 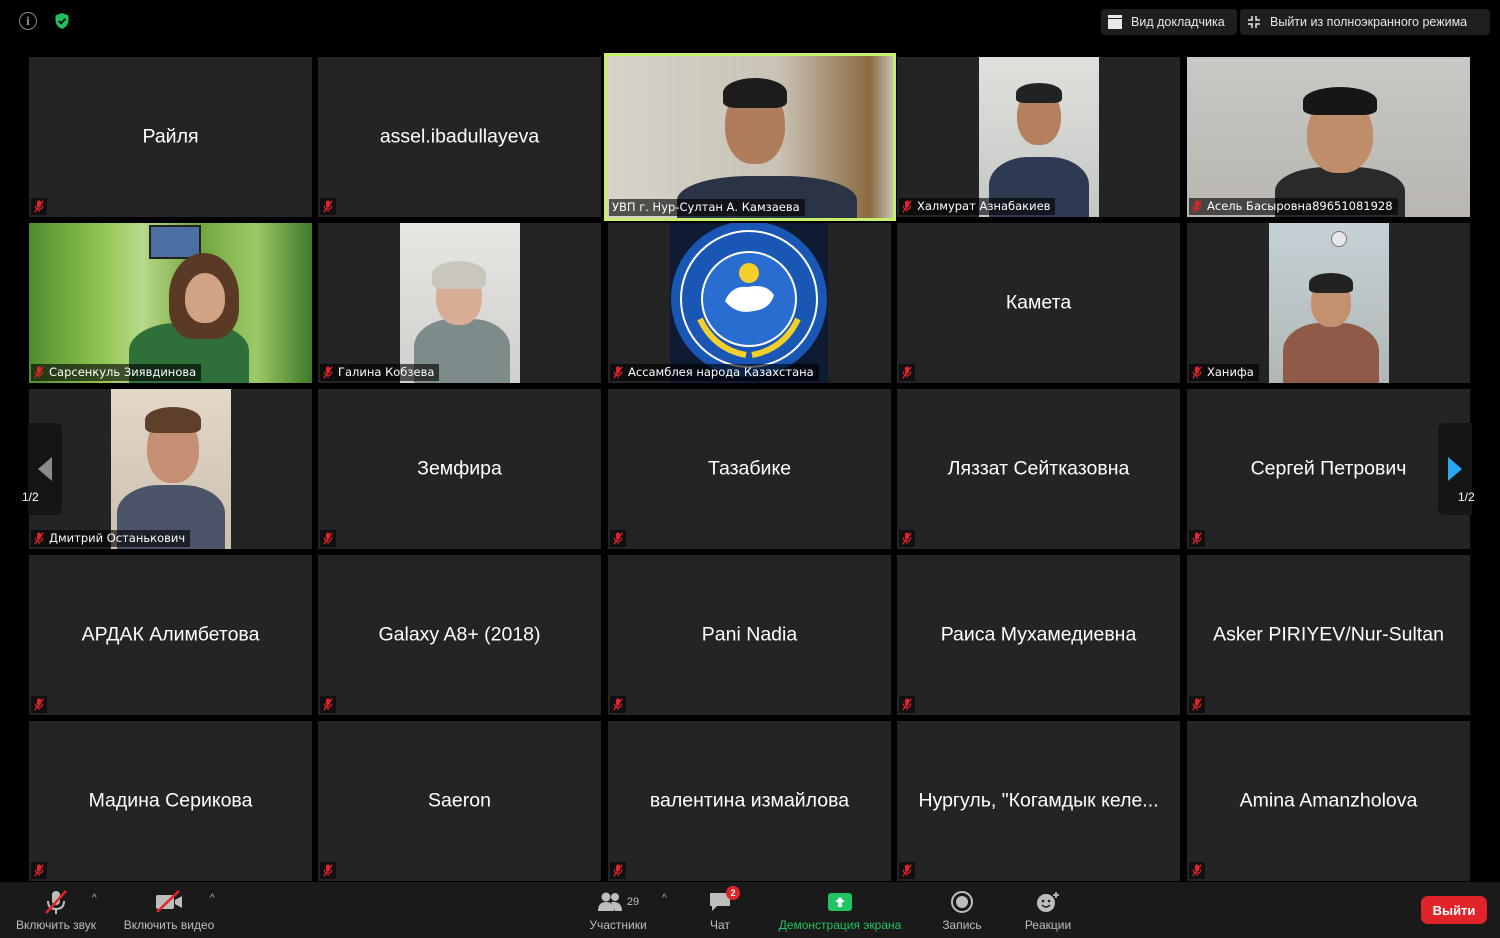 What do you see at coordinates (56, 910) in the screenshot?
I see `unmute-button: Включить звук` at bounding box center [56, 910].